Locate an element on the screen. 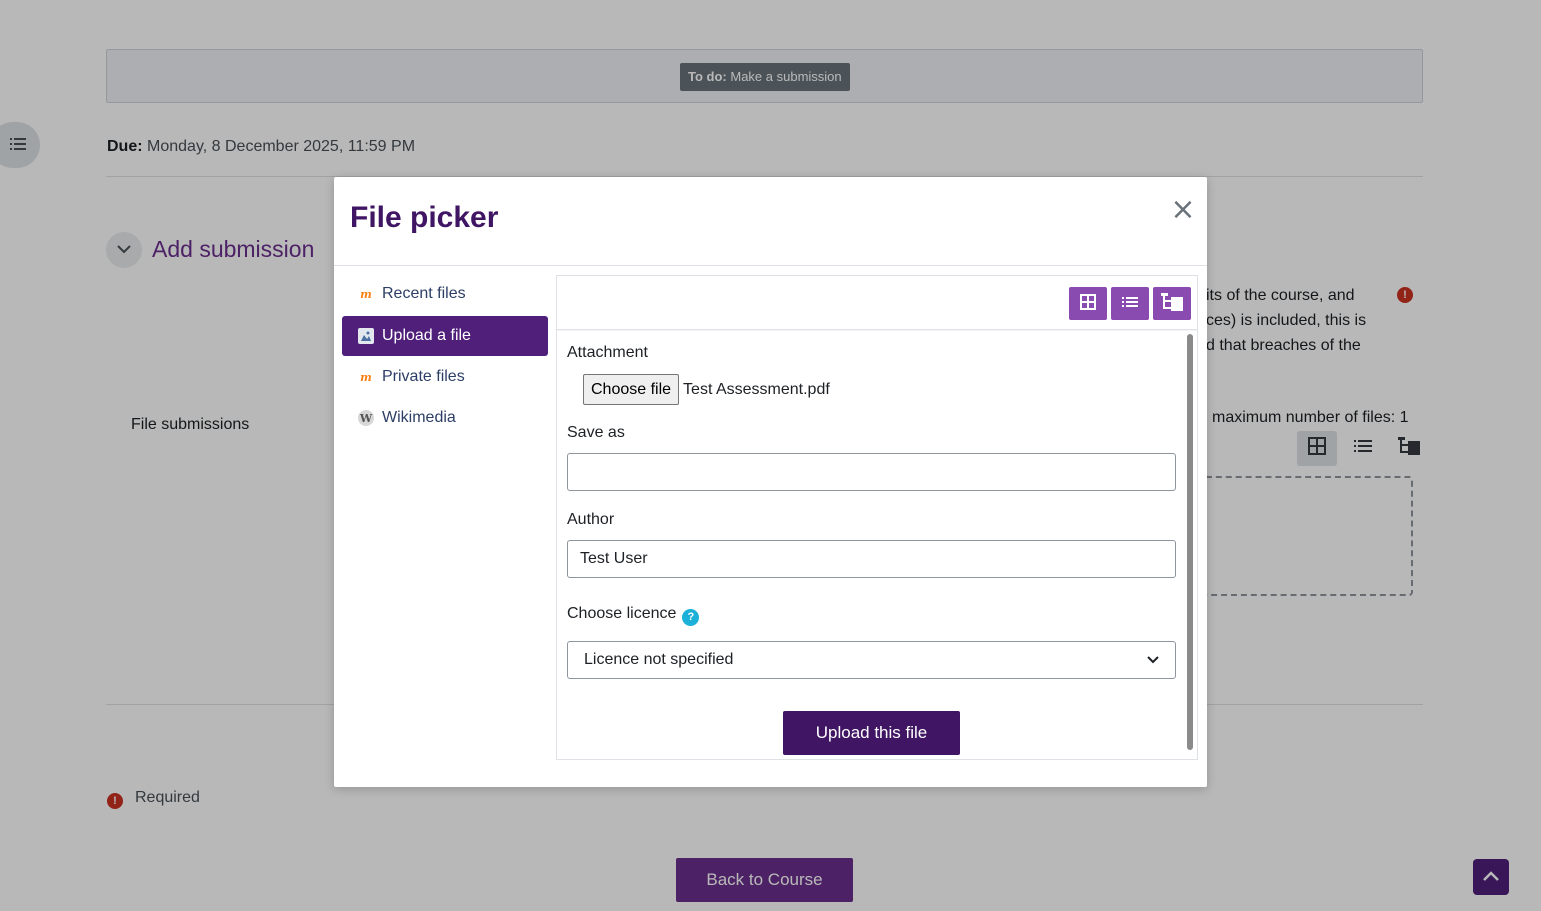  repo-upload-a-file: Upload a file is located at coordinates (445, 336).